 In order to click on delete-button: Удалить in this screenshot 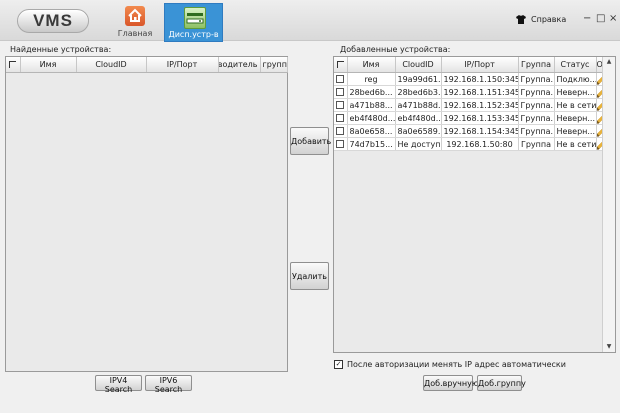, I will do `click(309, 276)`.